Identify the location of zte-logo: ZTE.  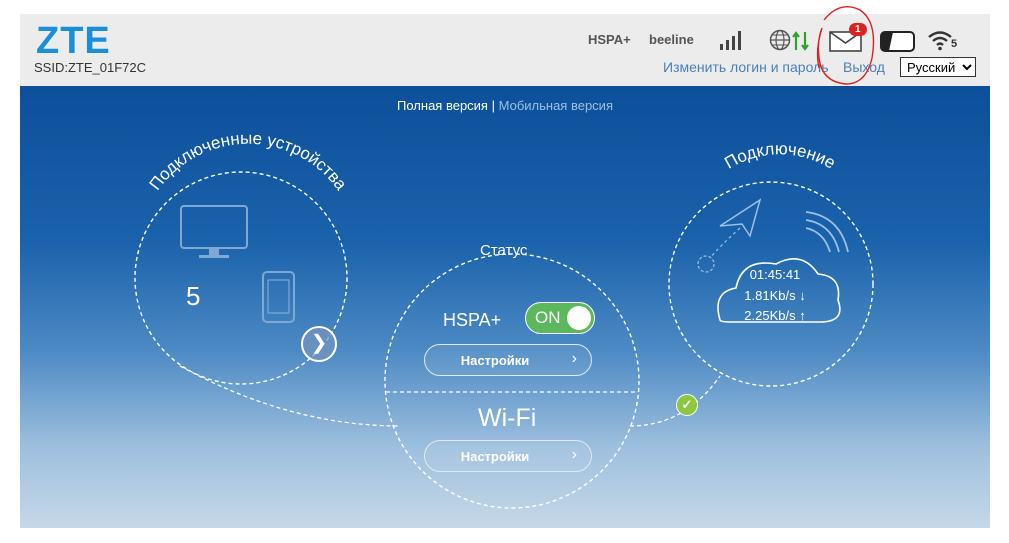
(73, 41).